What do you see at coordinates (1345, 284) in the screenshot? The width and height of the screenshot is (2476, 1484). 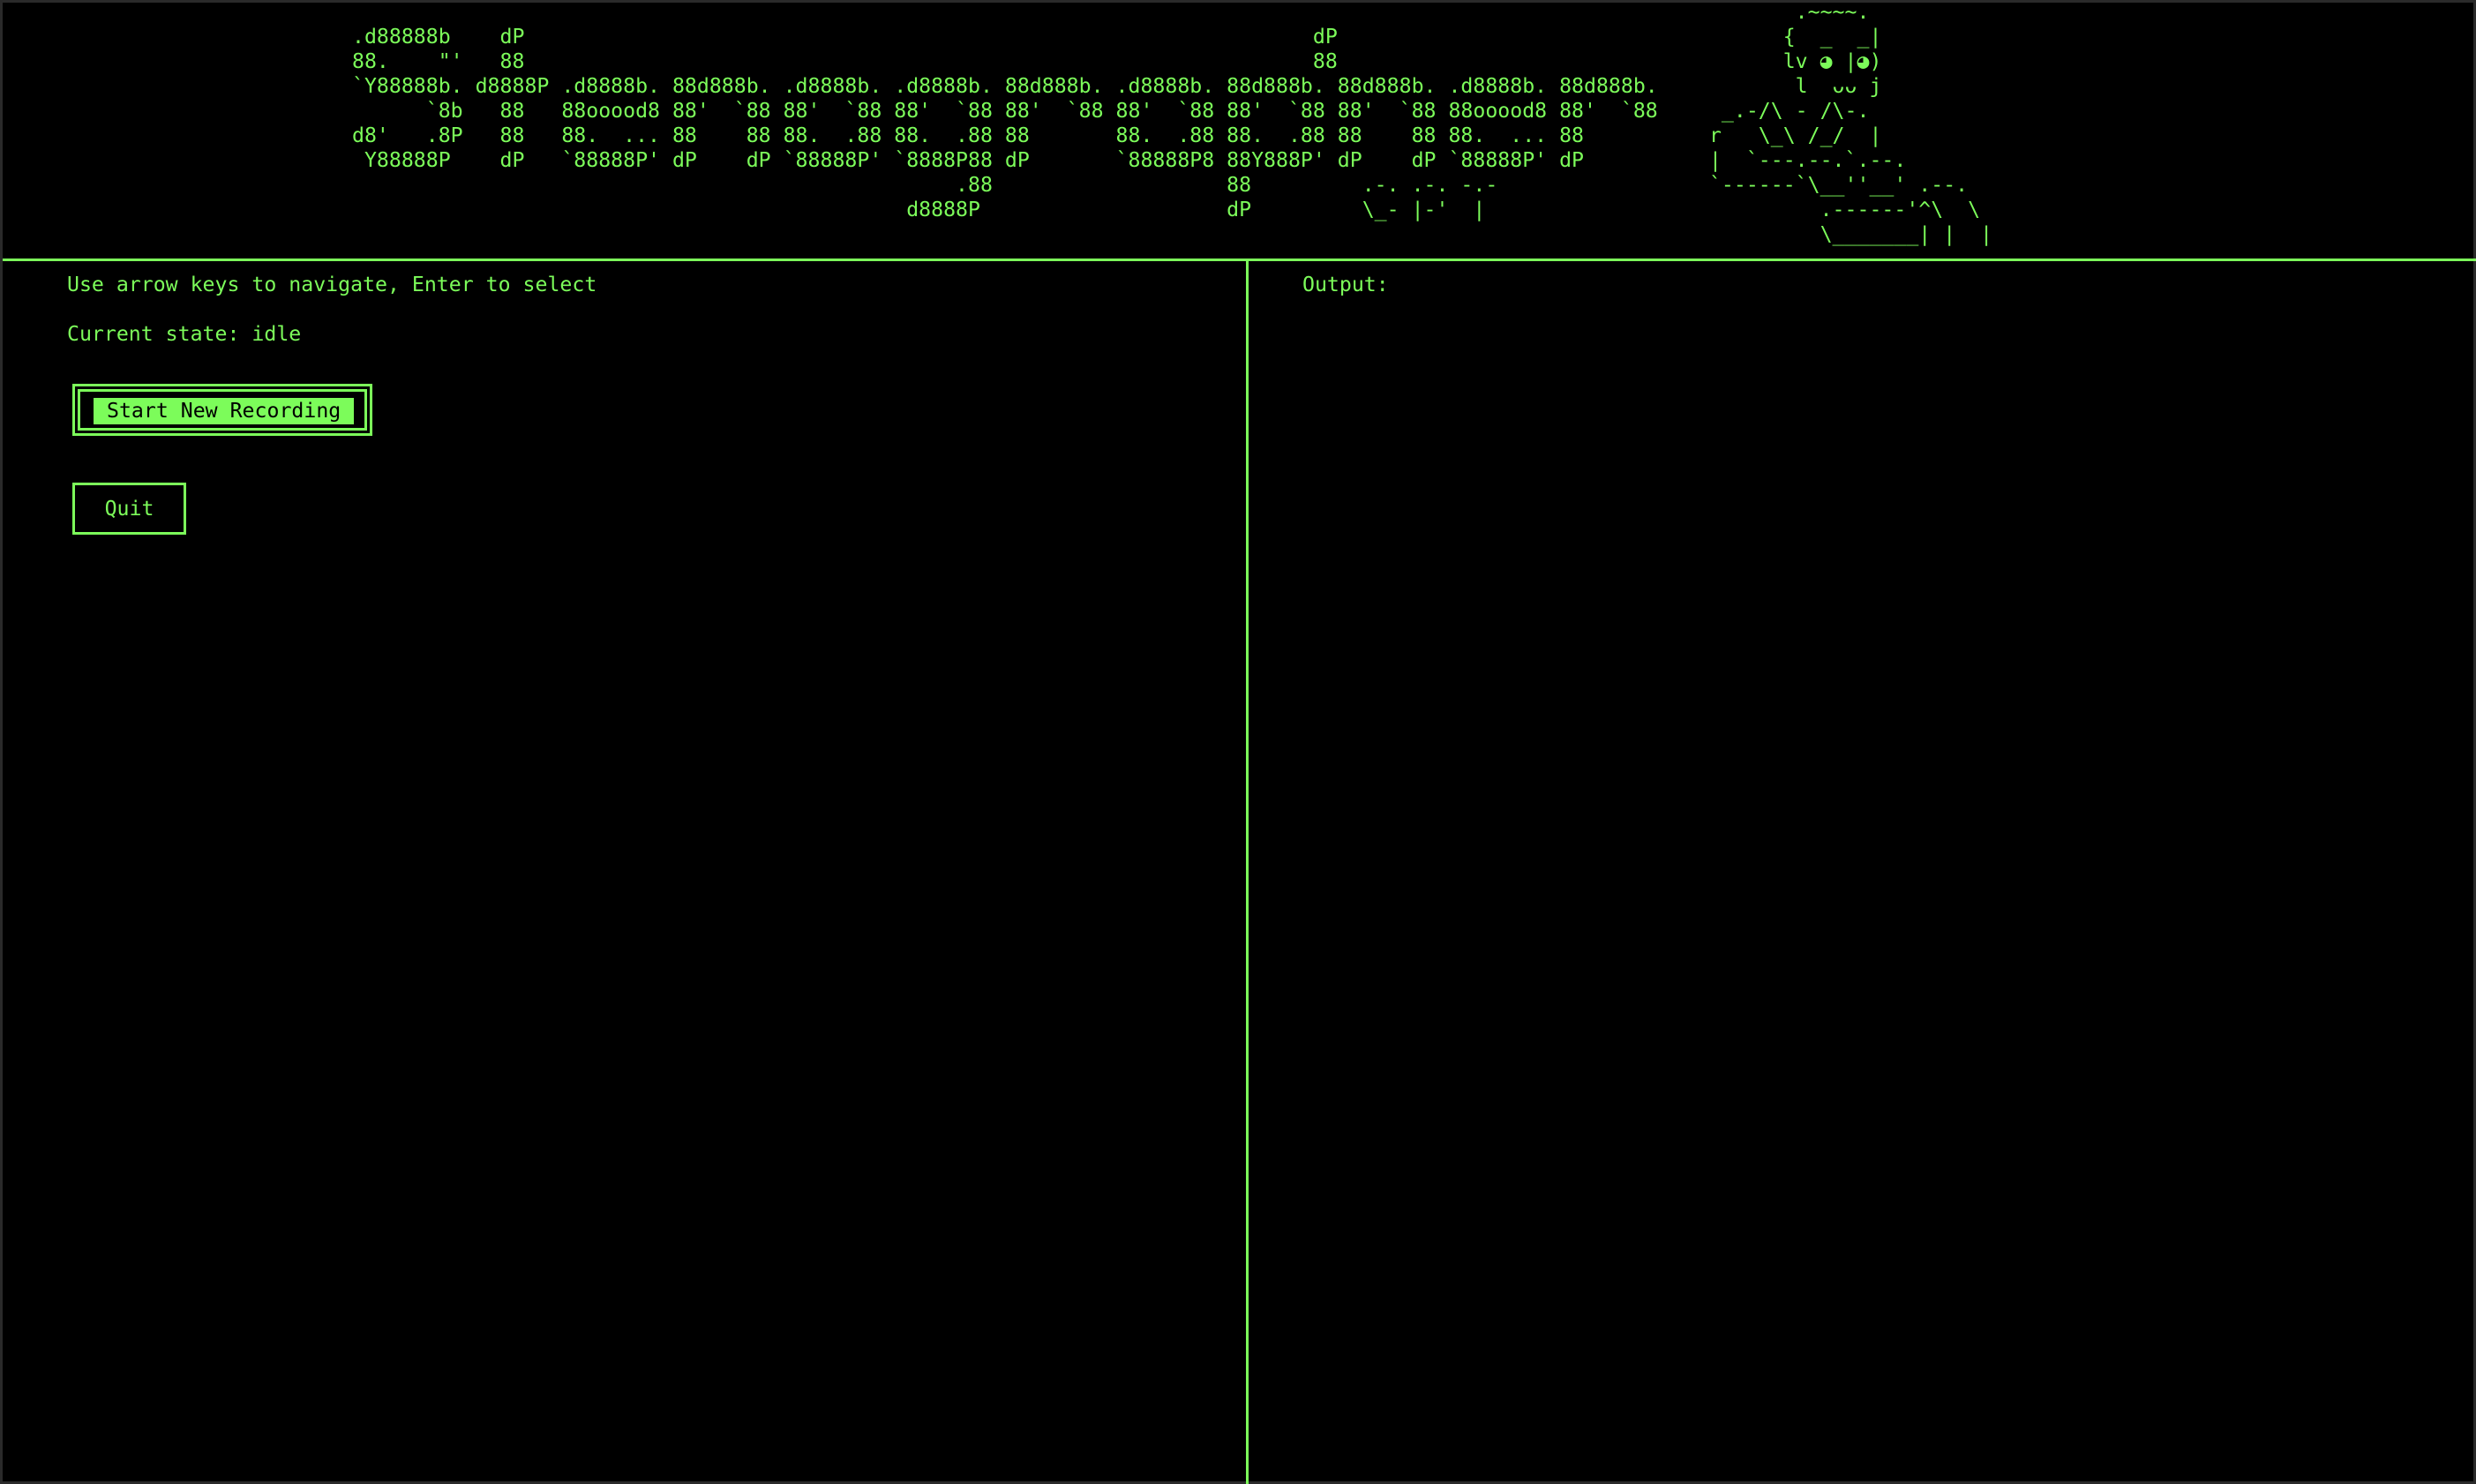 I see `output-label: Output:` at bounding box center [1345, 284].